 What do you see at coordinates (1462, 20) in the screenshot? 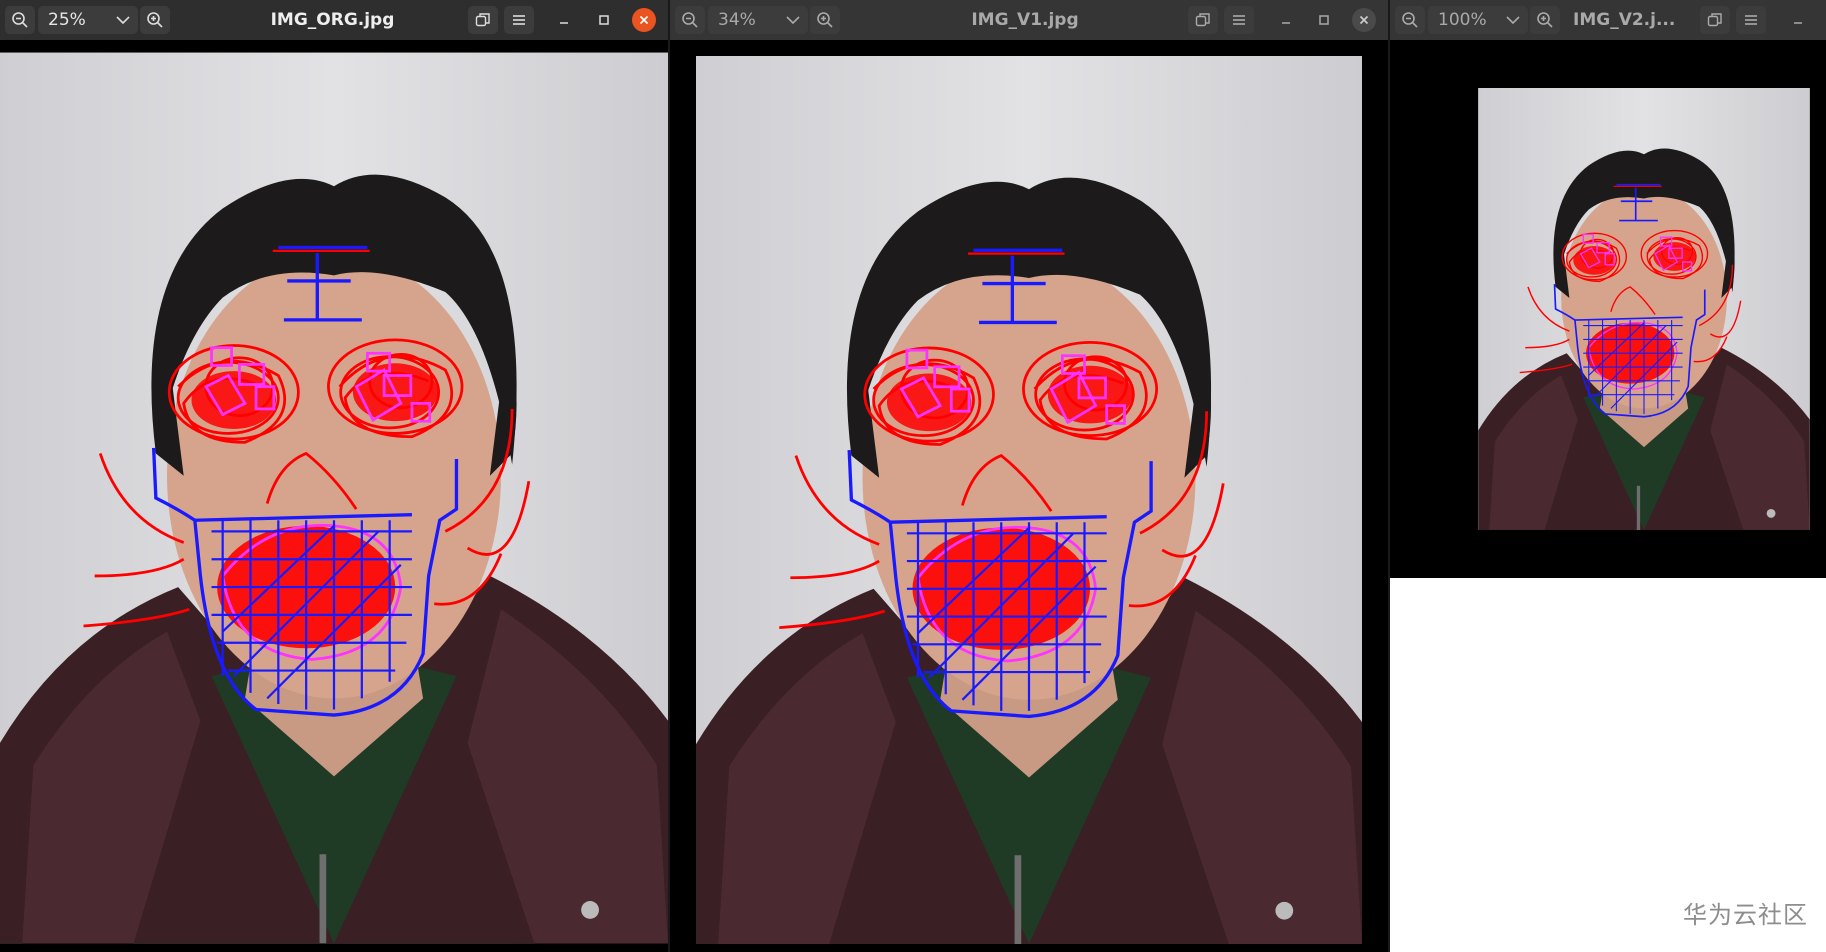
I see `zoom-level-value: 100%` at bounding box center [1462, 20].